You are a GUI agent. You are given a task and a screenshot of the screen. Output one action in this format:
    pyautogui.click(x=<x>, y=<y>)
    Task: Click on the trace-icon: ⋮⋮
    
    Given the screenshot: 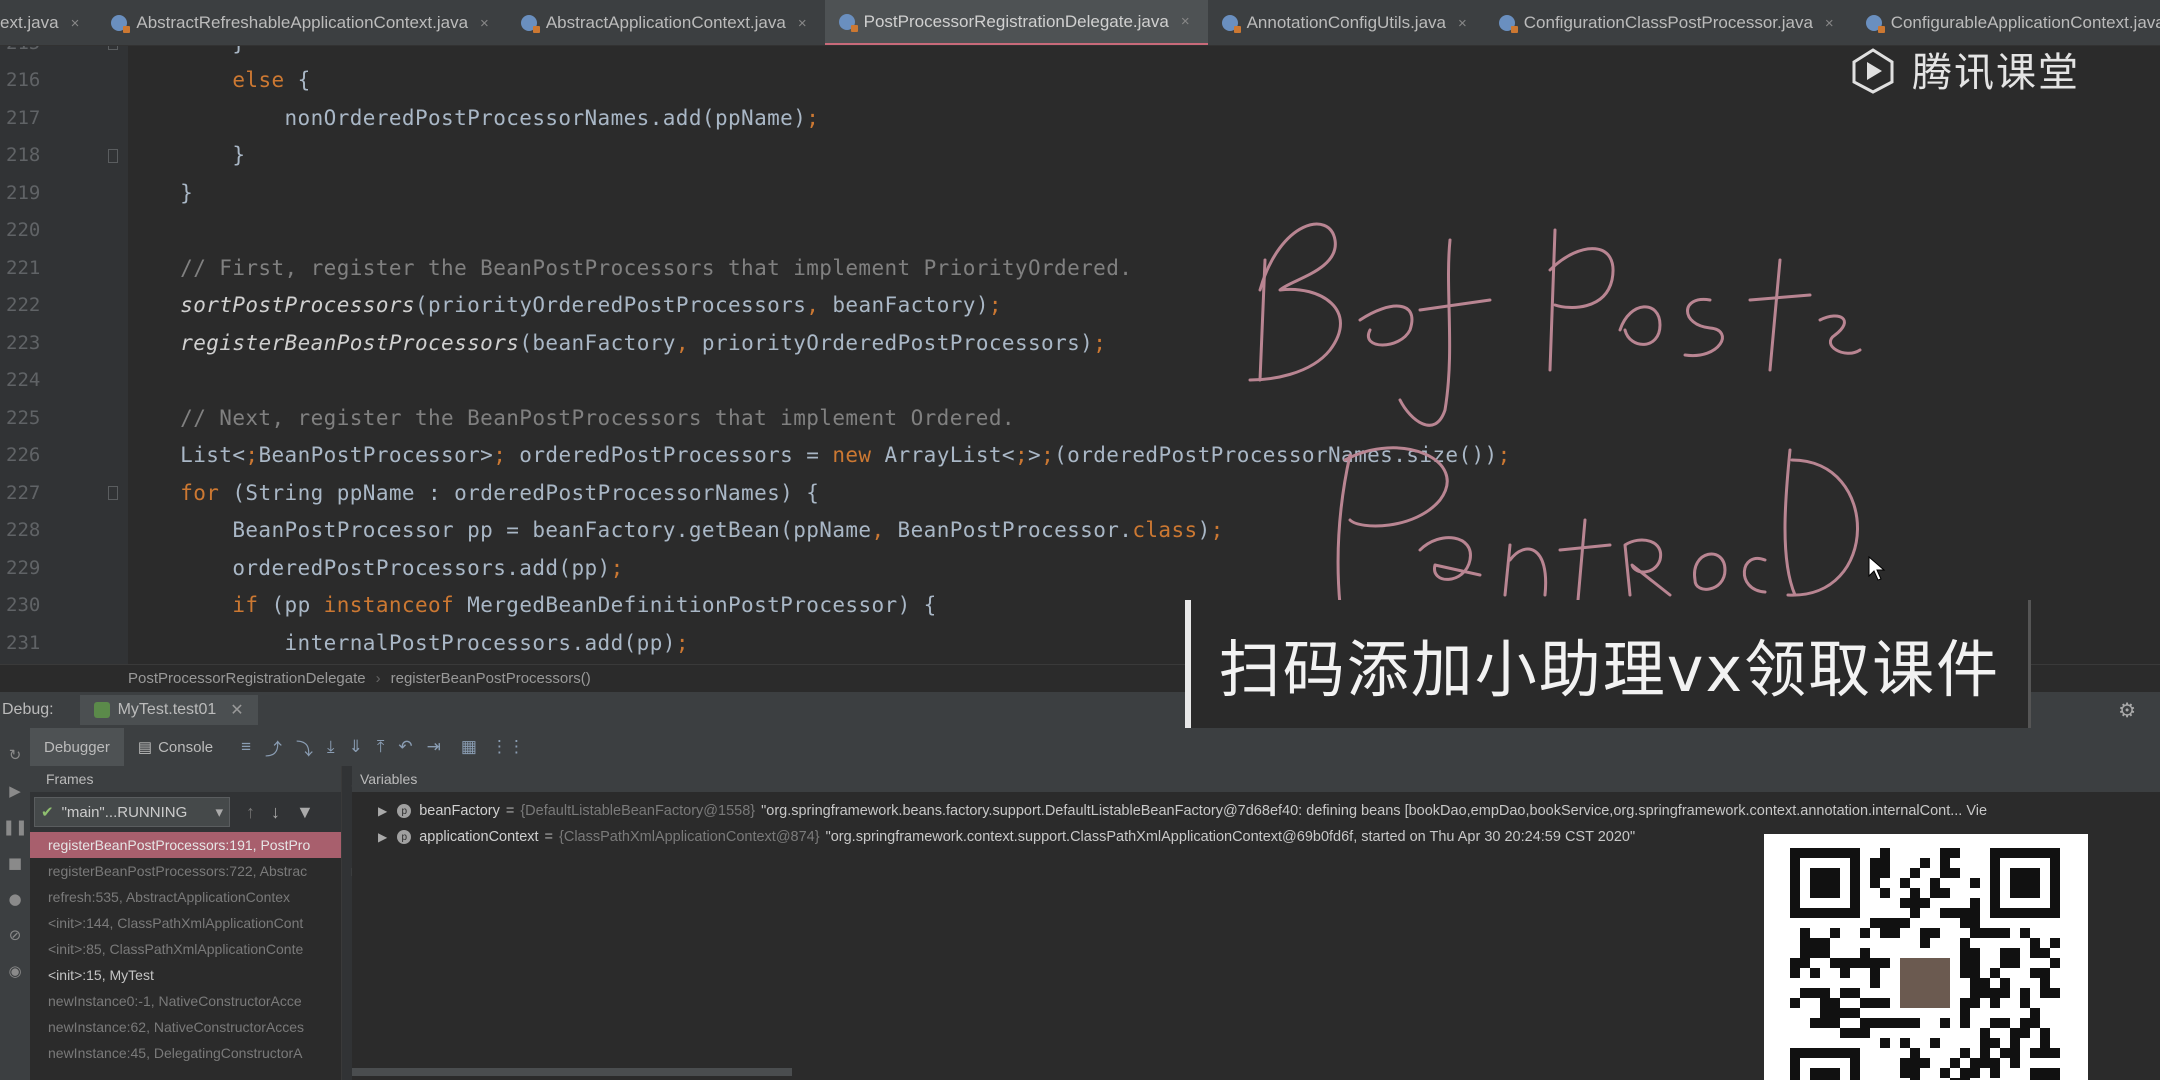 What is the action you would take?
    pyautogui.click(x=508, y=747)
    